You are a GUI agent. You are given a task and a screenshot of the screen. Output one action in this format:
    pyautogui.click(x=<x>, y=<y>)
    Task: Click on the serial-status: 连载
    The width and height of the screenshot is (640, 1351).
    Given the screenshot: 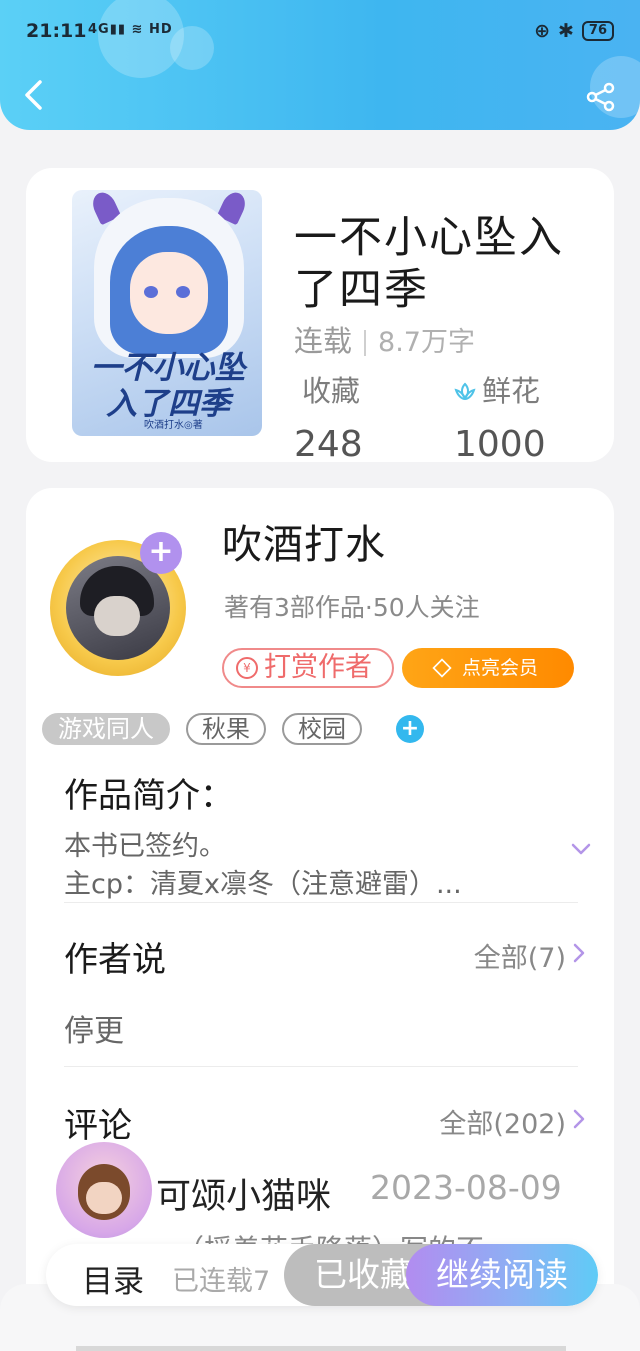 What is the action you would take?
    pyautogui.click(x=323, y=341)
    